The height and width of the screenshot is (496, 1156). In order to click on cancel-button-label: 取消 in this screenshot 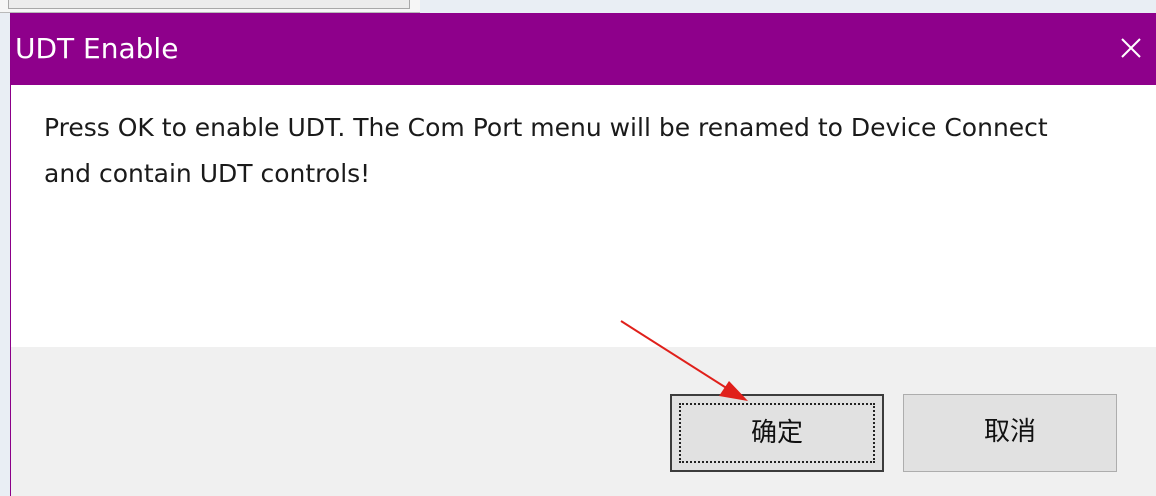, I will do `click(1009, 432)`.